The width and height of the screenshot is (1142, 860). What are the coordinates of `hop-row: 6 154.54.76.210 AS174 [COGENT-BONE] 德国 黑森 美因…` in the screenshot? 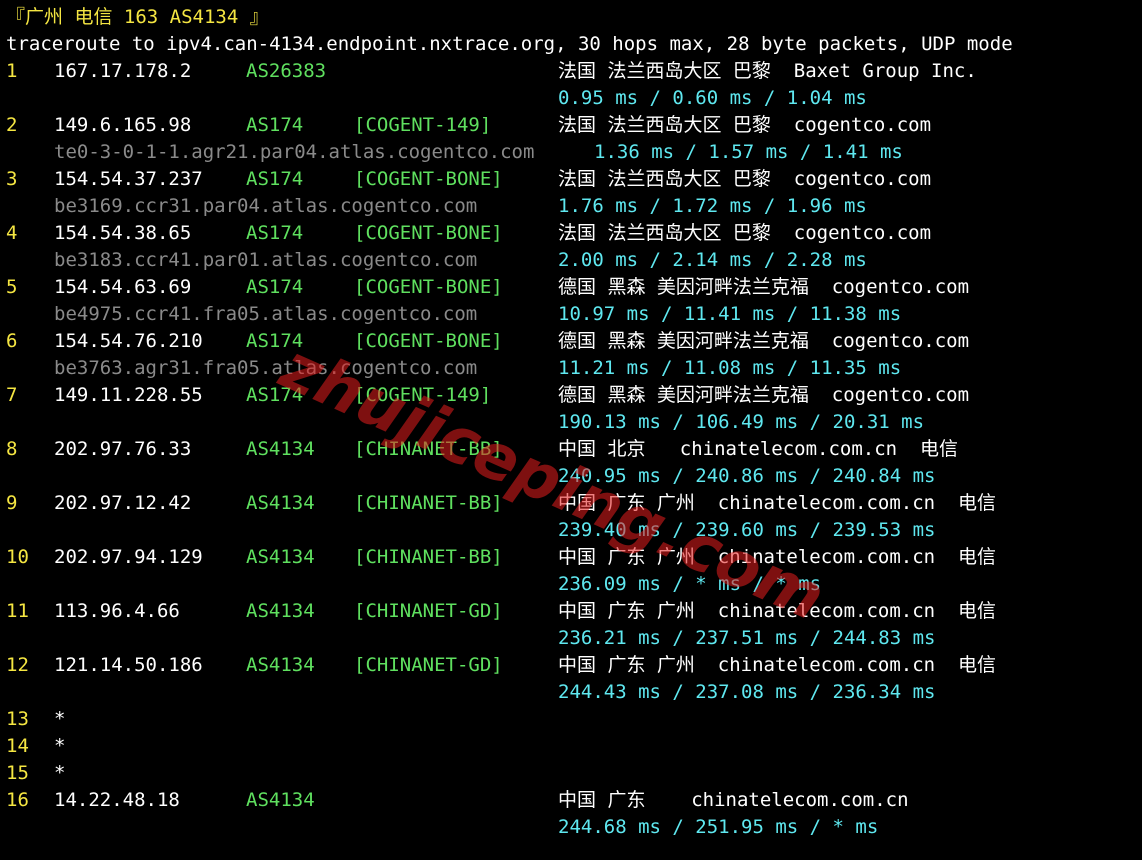 It's located at (571, 341).